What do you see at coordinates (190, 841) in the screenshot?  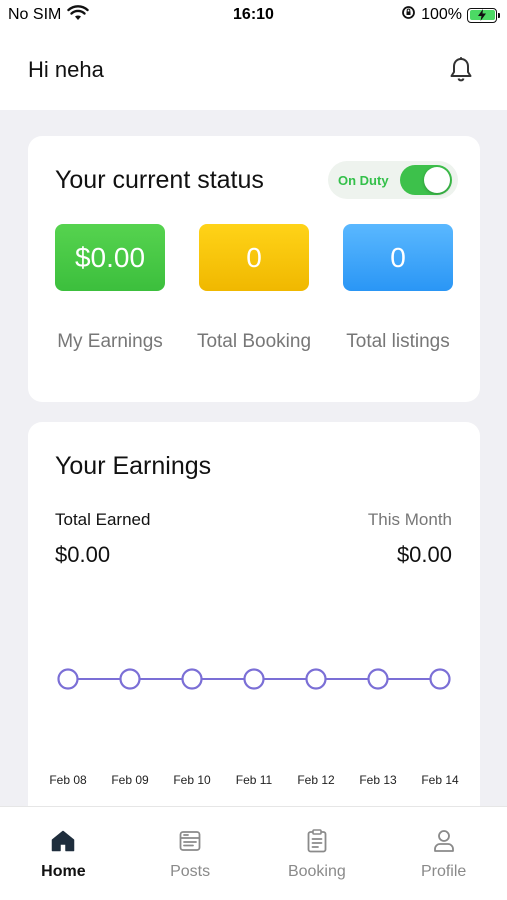 I see `posts-icon` at bounding box center [190, 841].